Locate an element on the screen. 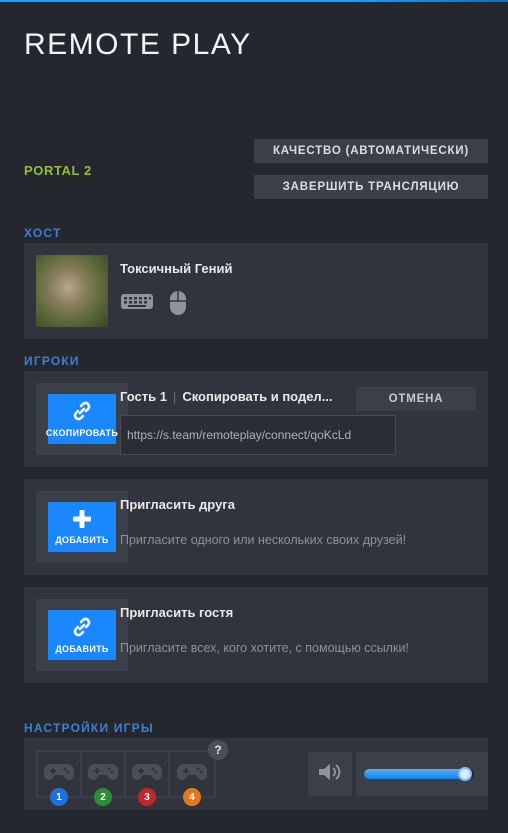 This screenshot has width=508, height=833. add-guest-button: ДОБАВИТЬ is located at coordinates (82, 635).